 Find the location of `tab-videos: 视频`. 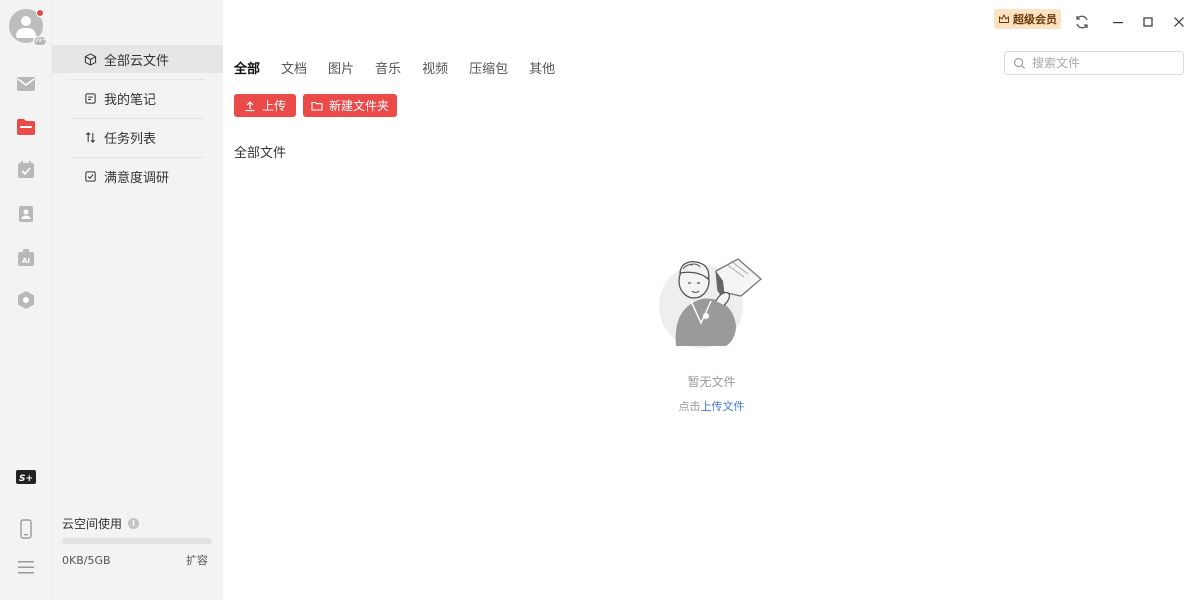

tab-videos: 视频 is located at coordinates (435, 67).